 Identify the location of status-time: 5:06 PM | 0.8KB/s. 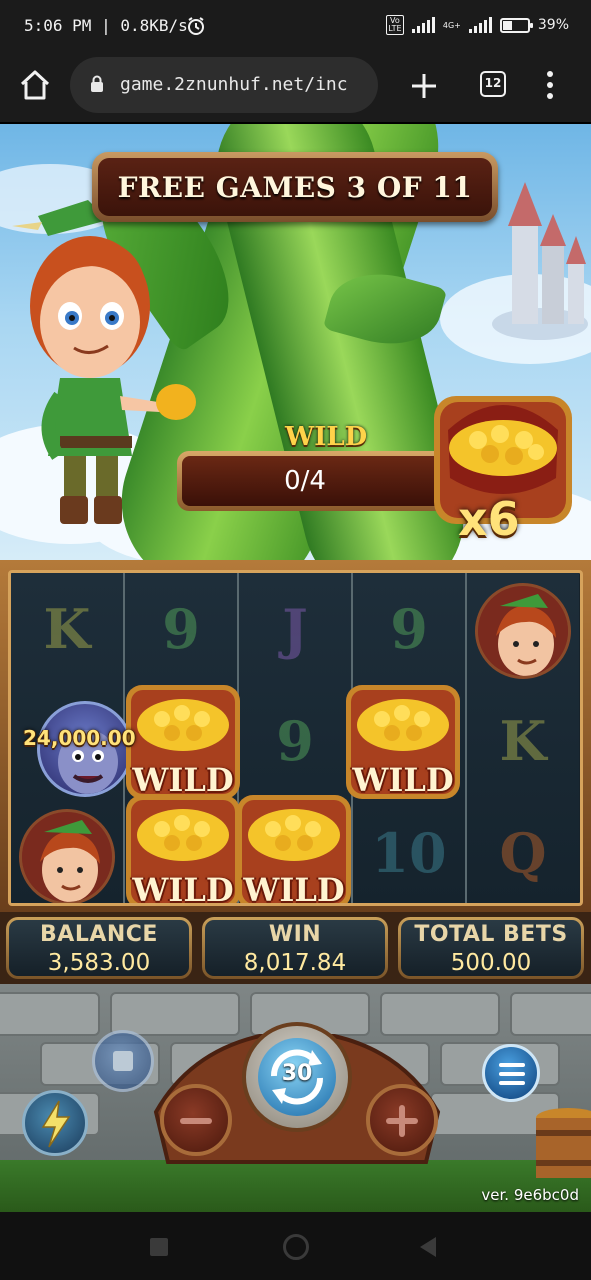
(106, 25).